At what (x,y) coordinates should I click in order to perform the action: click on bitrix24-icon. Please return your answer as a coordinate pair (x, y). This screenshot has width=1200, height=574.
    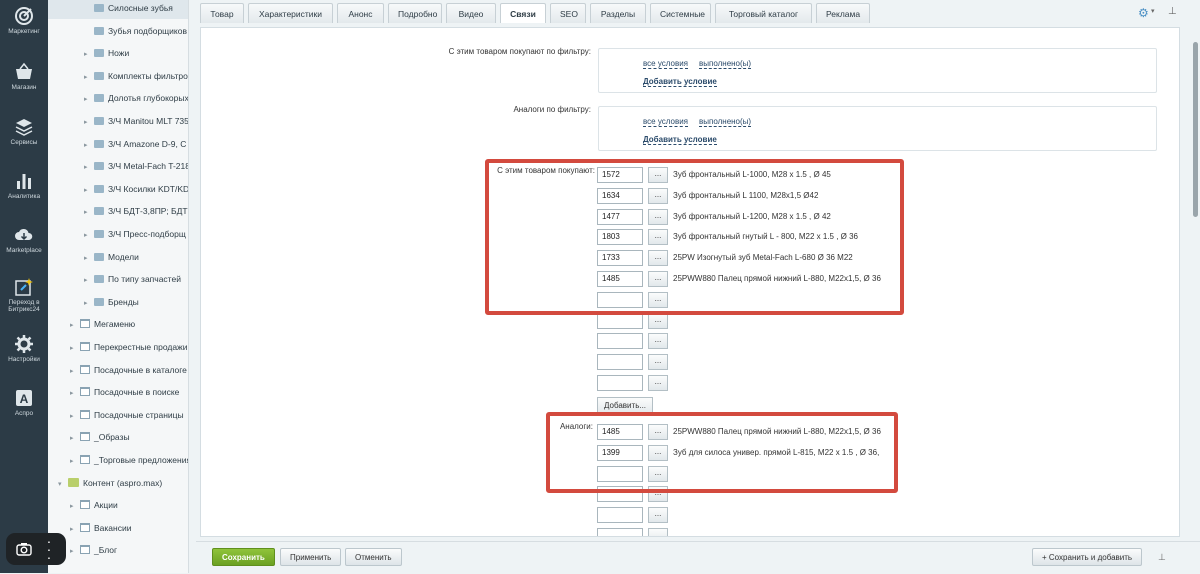
    Looking at the image, I should click on (24, 287).